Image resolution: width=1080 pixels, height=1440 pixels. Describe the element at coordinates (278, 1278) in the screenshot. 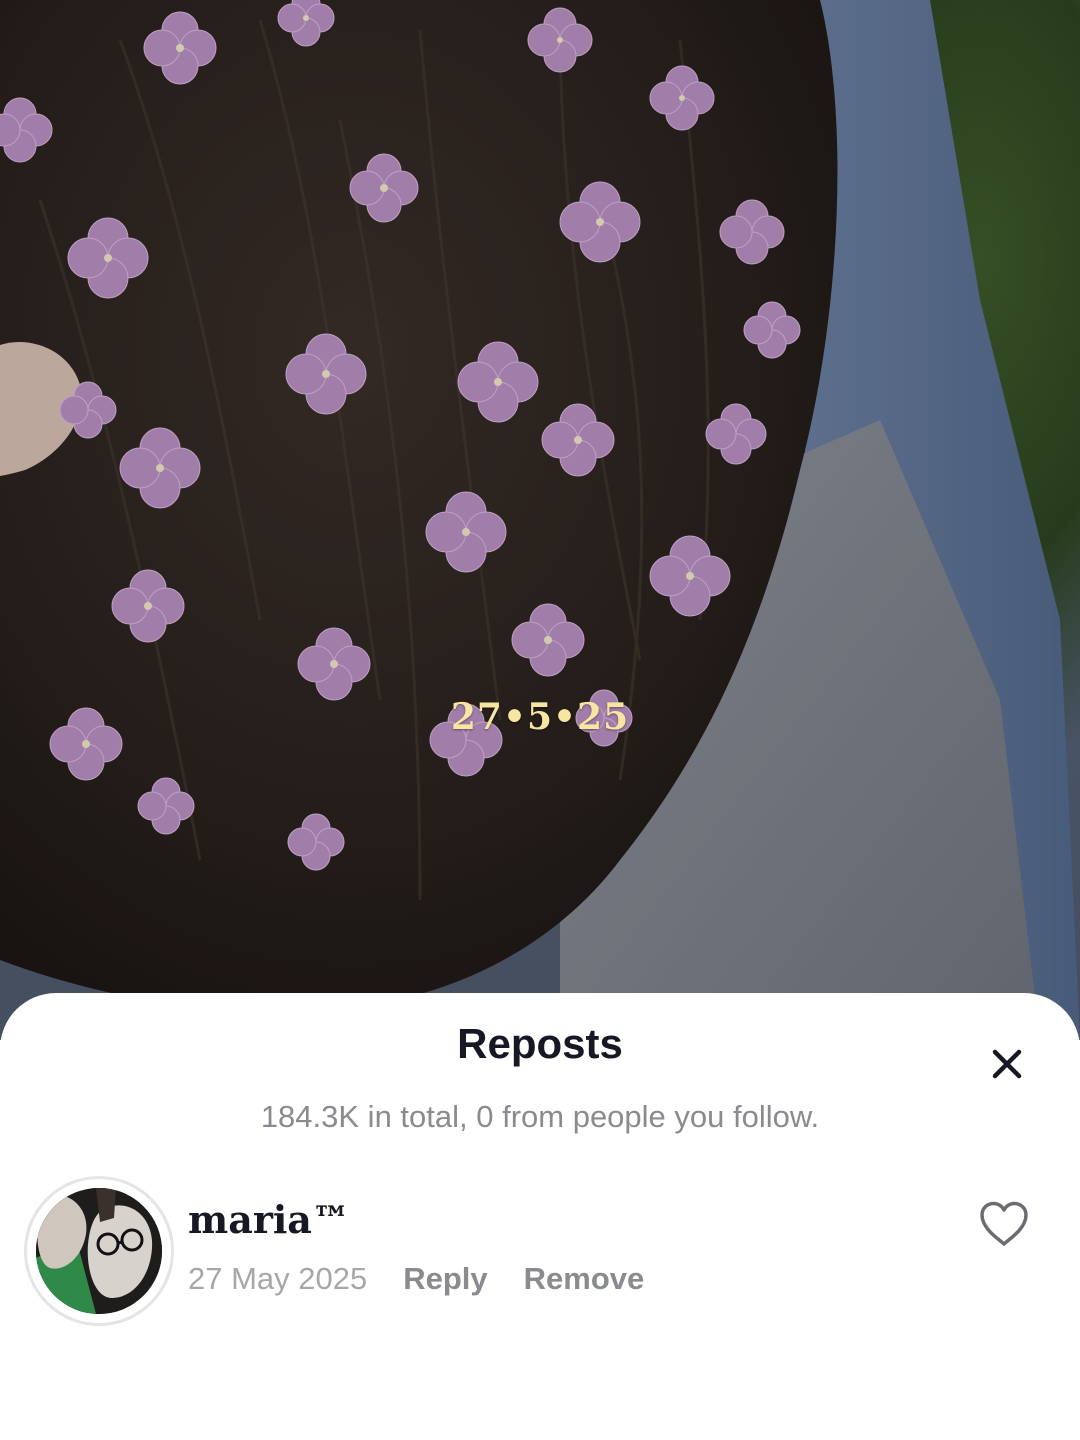

I see `repost-date: 27 May 2025` at that location.